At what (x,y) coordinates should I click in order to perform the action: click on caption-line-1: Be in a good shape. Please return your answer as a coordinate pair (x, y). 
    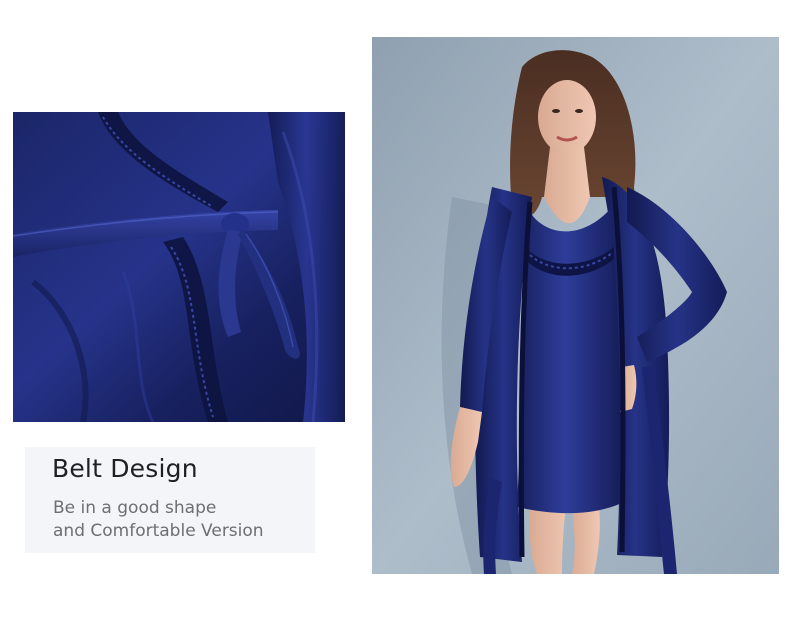
    Looking at the image, I should click on (135, 508).